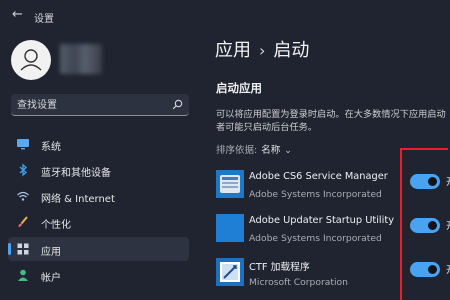 The width and height of the screenshot is (450, 300). What do you see at coordinates (291, 50) in the screenshot?
I see `breadcrumb-current: 启动` at bounding box center [291, 50].